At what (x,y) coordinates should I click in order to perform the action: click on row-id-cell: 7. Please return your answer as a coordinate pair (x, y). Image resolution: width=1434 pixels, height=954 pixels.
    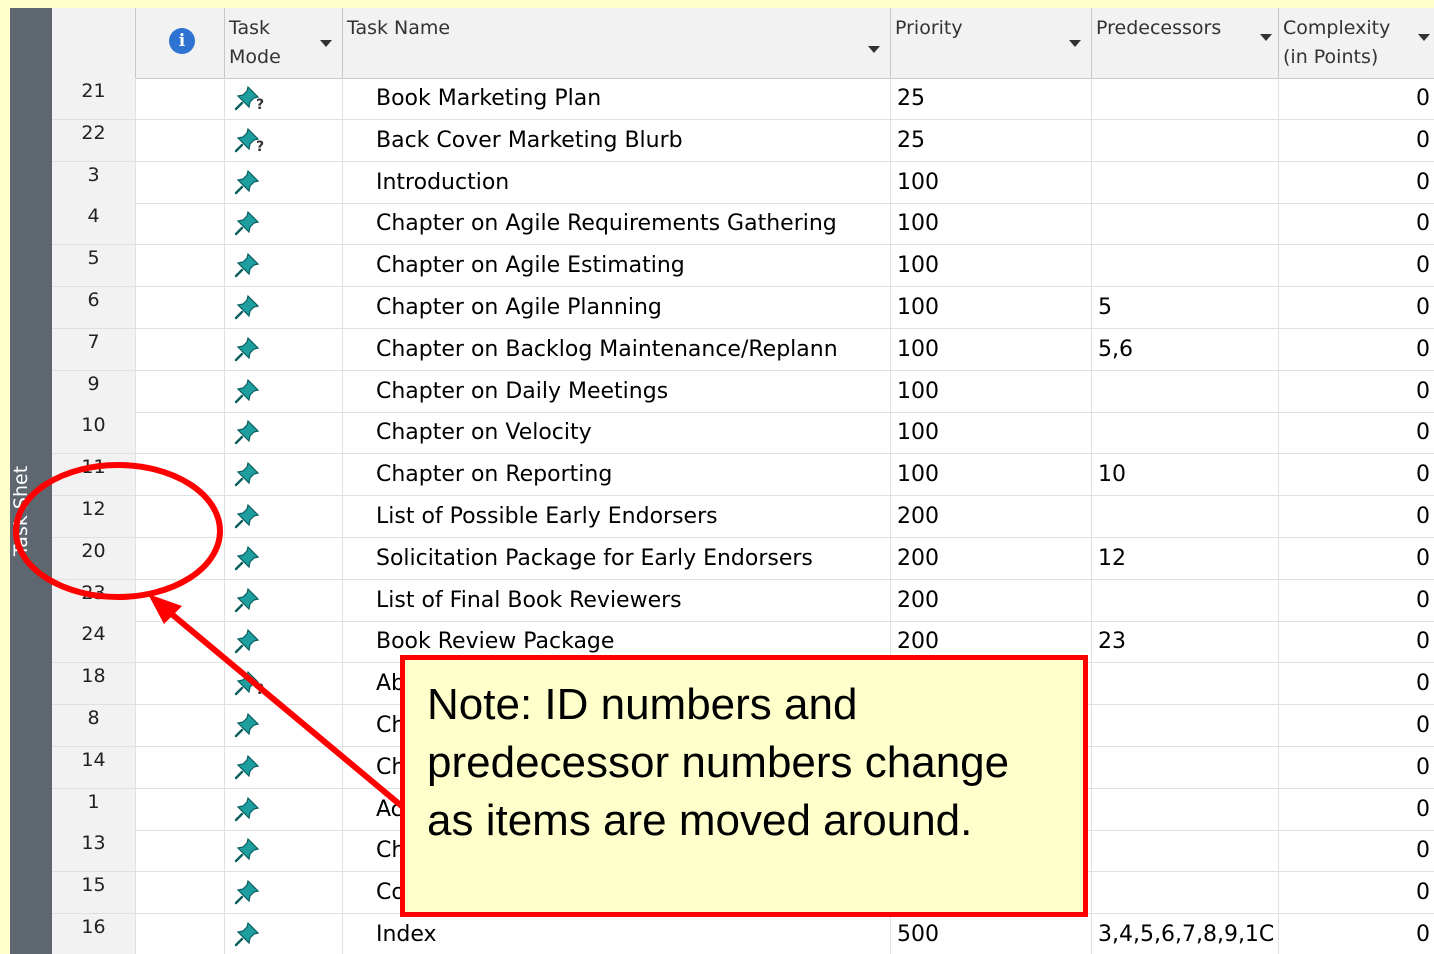
    Looking at the image, I should click on (94, 349).